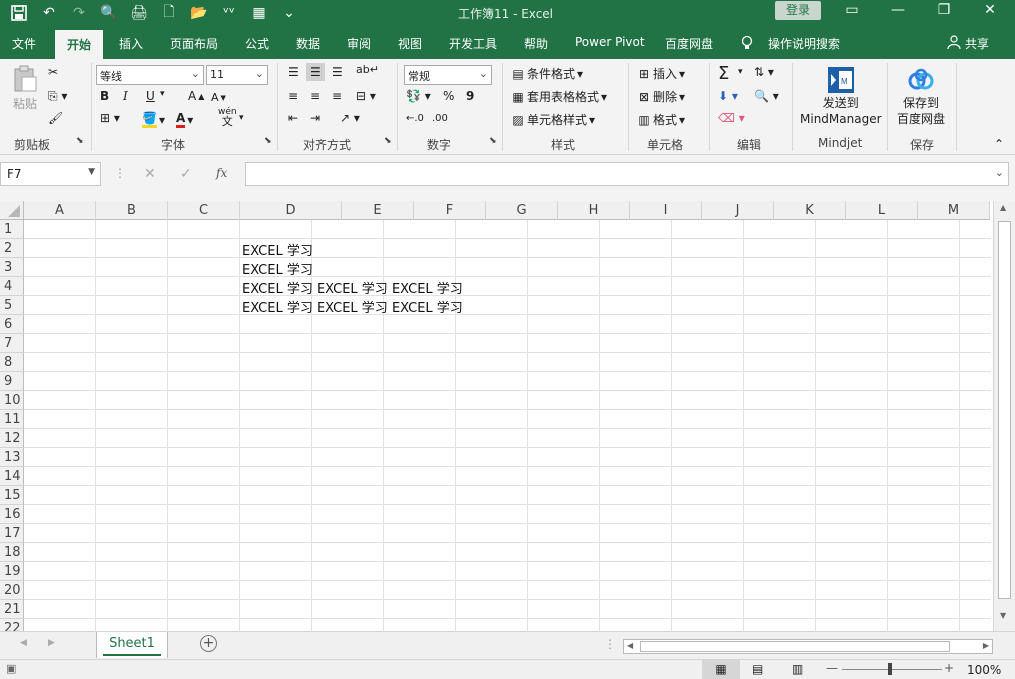 This screenshot has height=679, width=1015. What do you see at coordinates (764, 72) in the screenshot?
I see `sort-filter-icon: ⇅ ▾` at bounding box center [764, 72].